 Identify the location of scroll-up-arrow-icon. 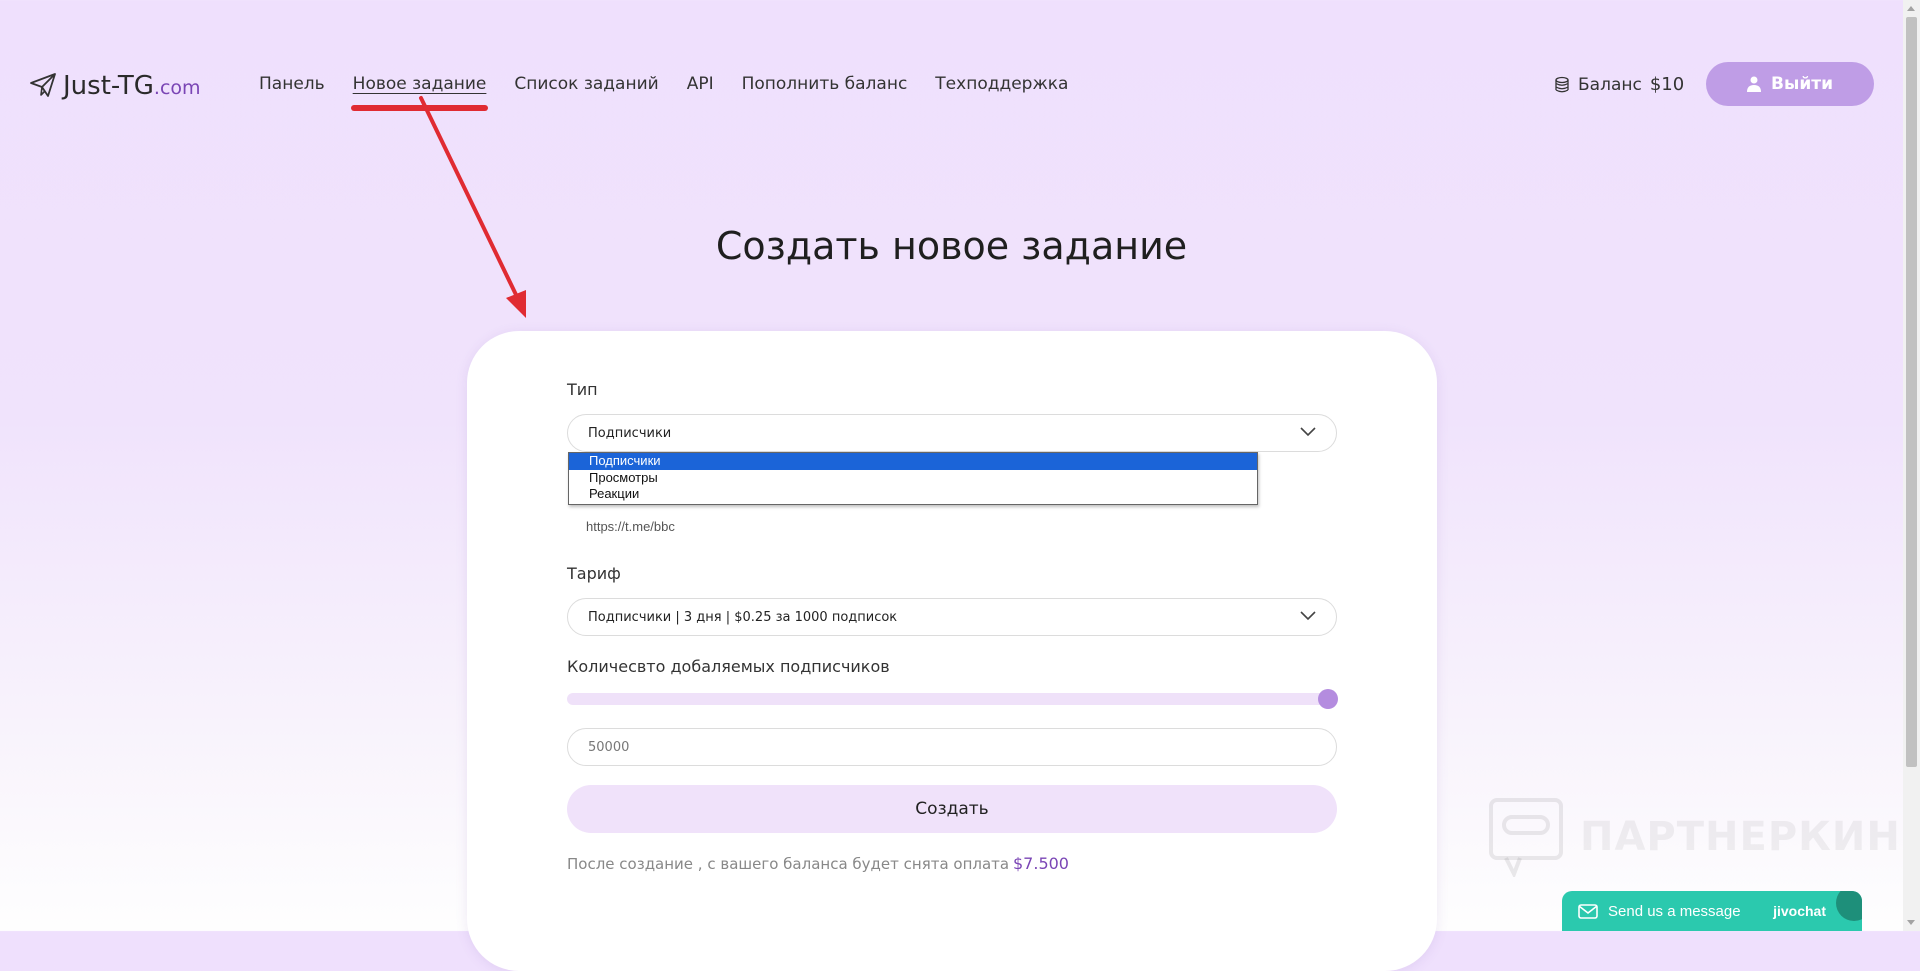
(1911, 8).